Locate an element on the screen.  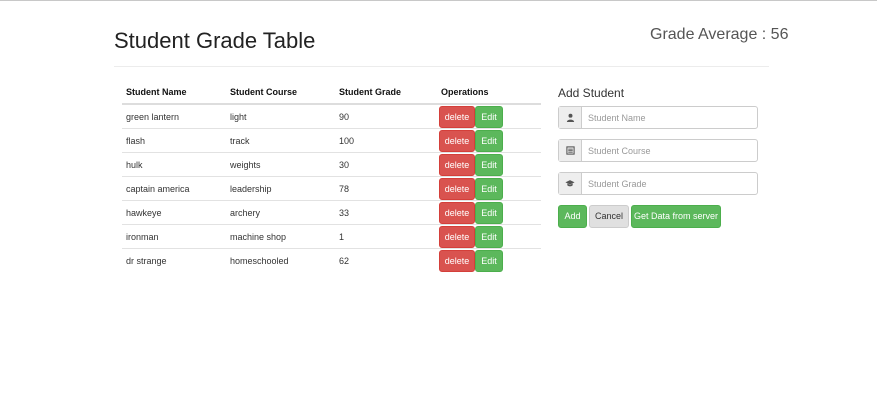
table-row: dr strange homeschooled 62 delete Edit is located at coordinates (331, 260).